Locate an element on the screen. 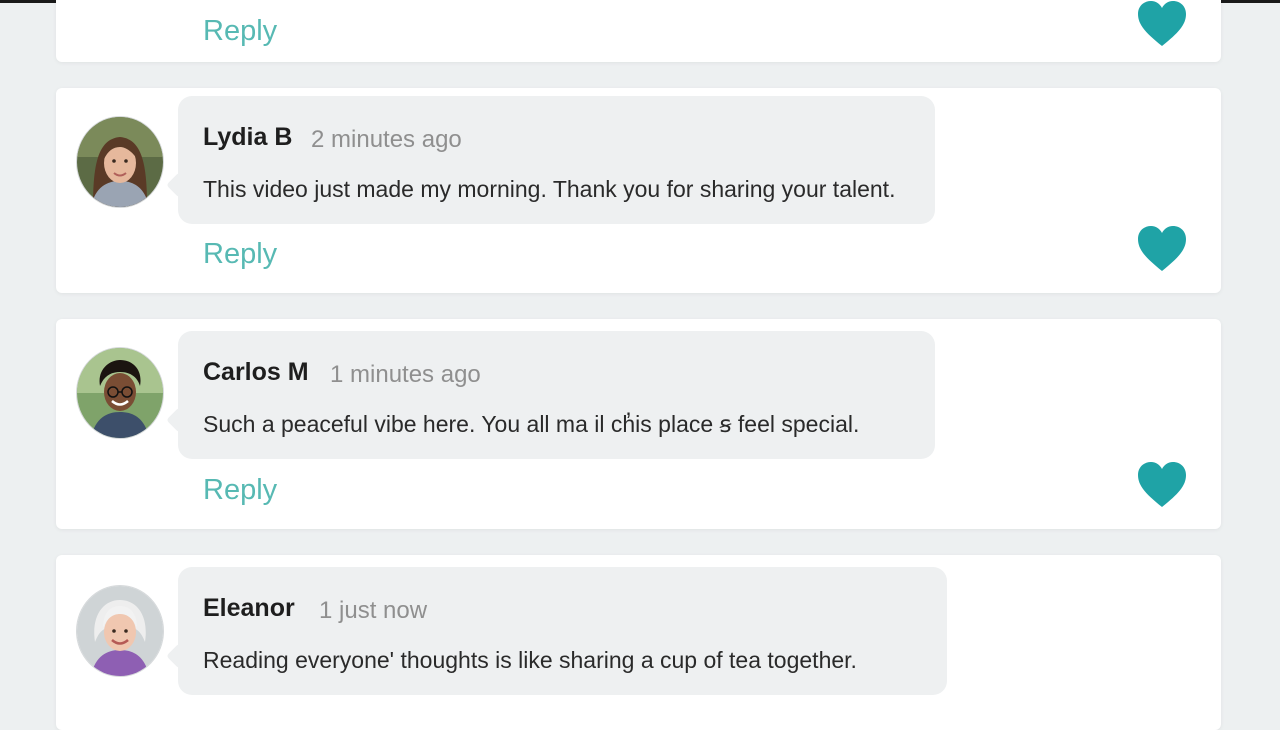  comment-author: Lydia B is located at coordinates (248, 137).